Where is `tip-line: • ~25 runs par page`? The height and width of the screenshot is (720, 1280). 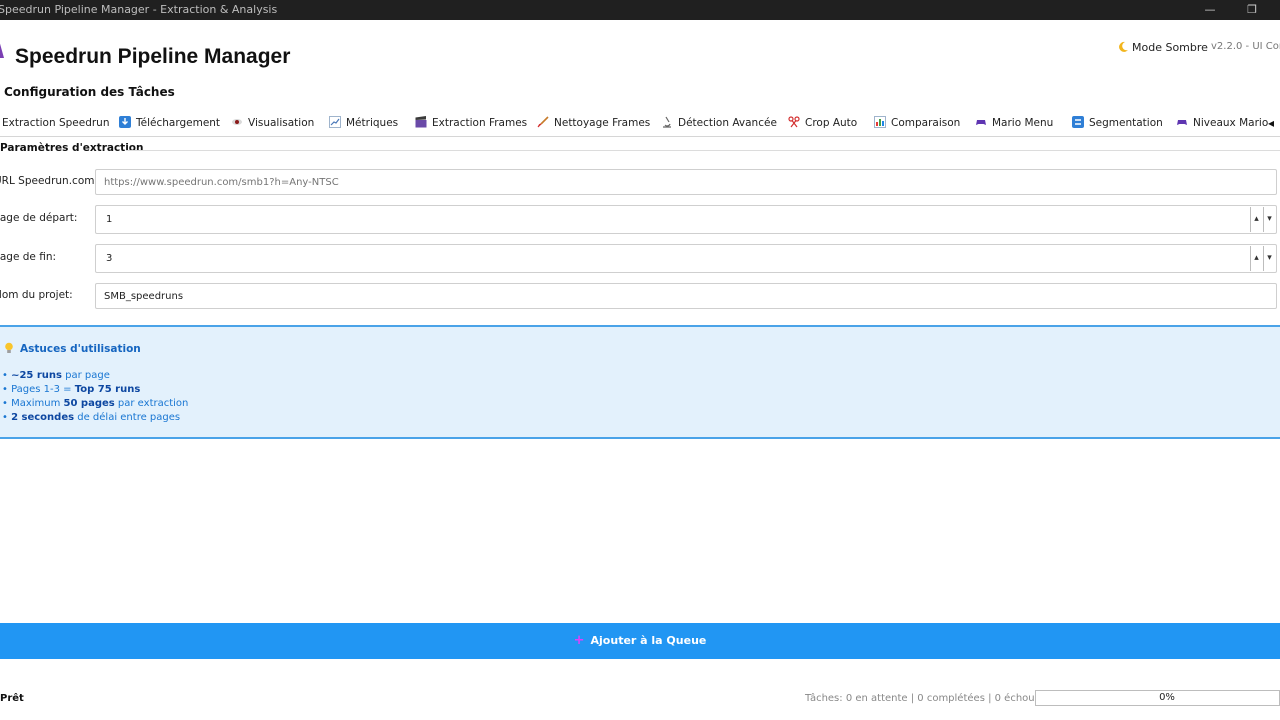 tip-line: • ~25 runs par page is located at coordinates (56, 375).